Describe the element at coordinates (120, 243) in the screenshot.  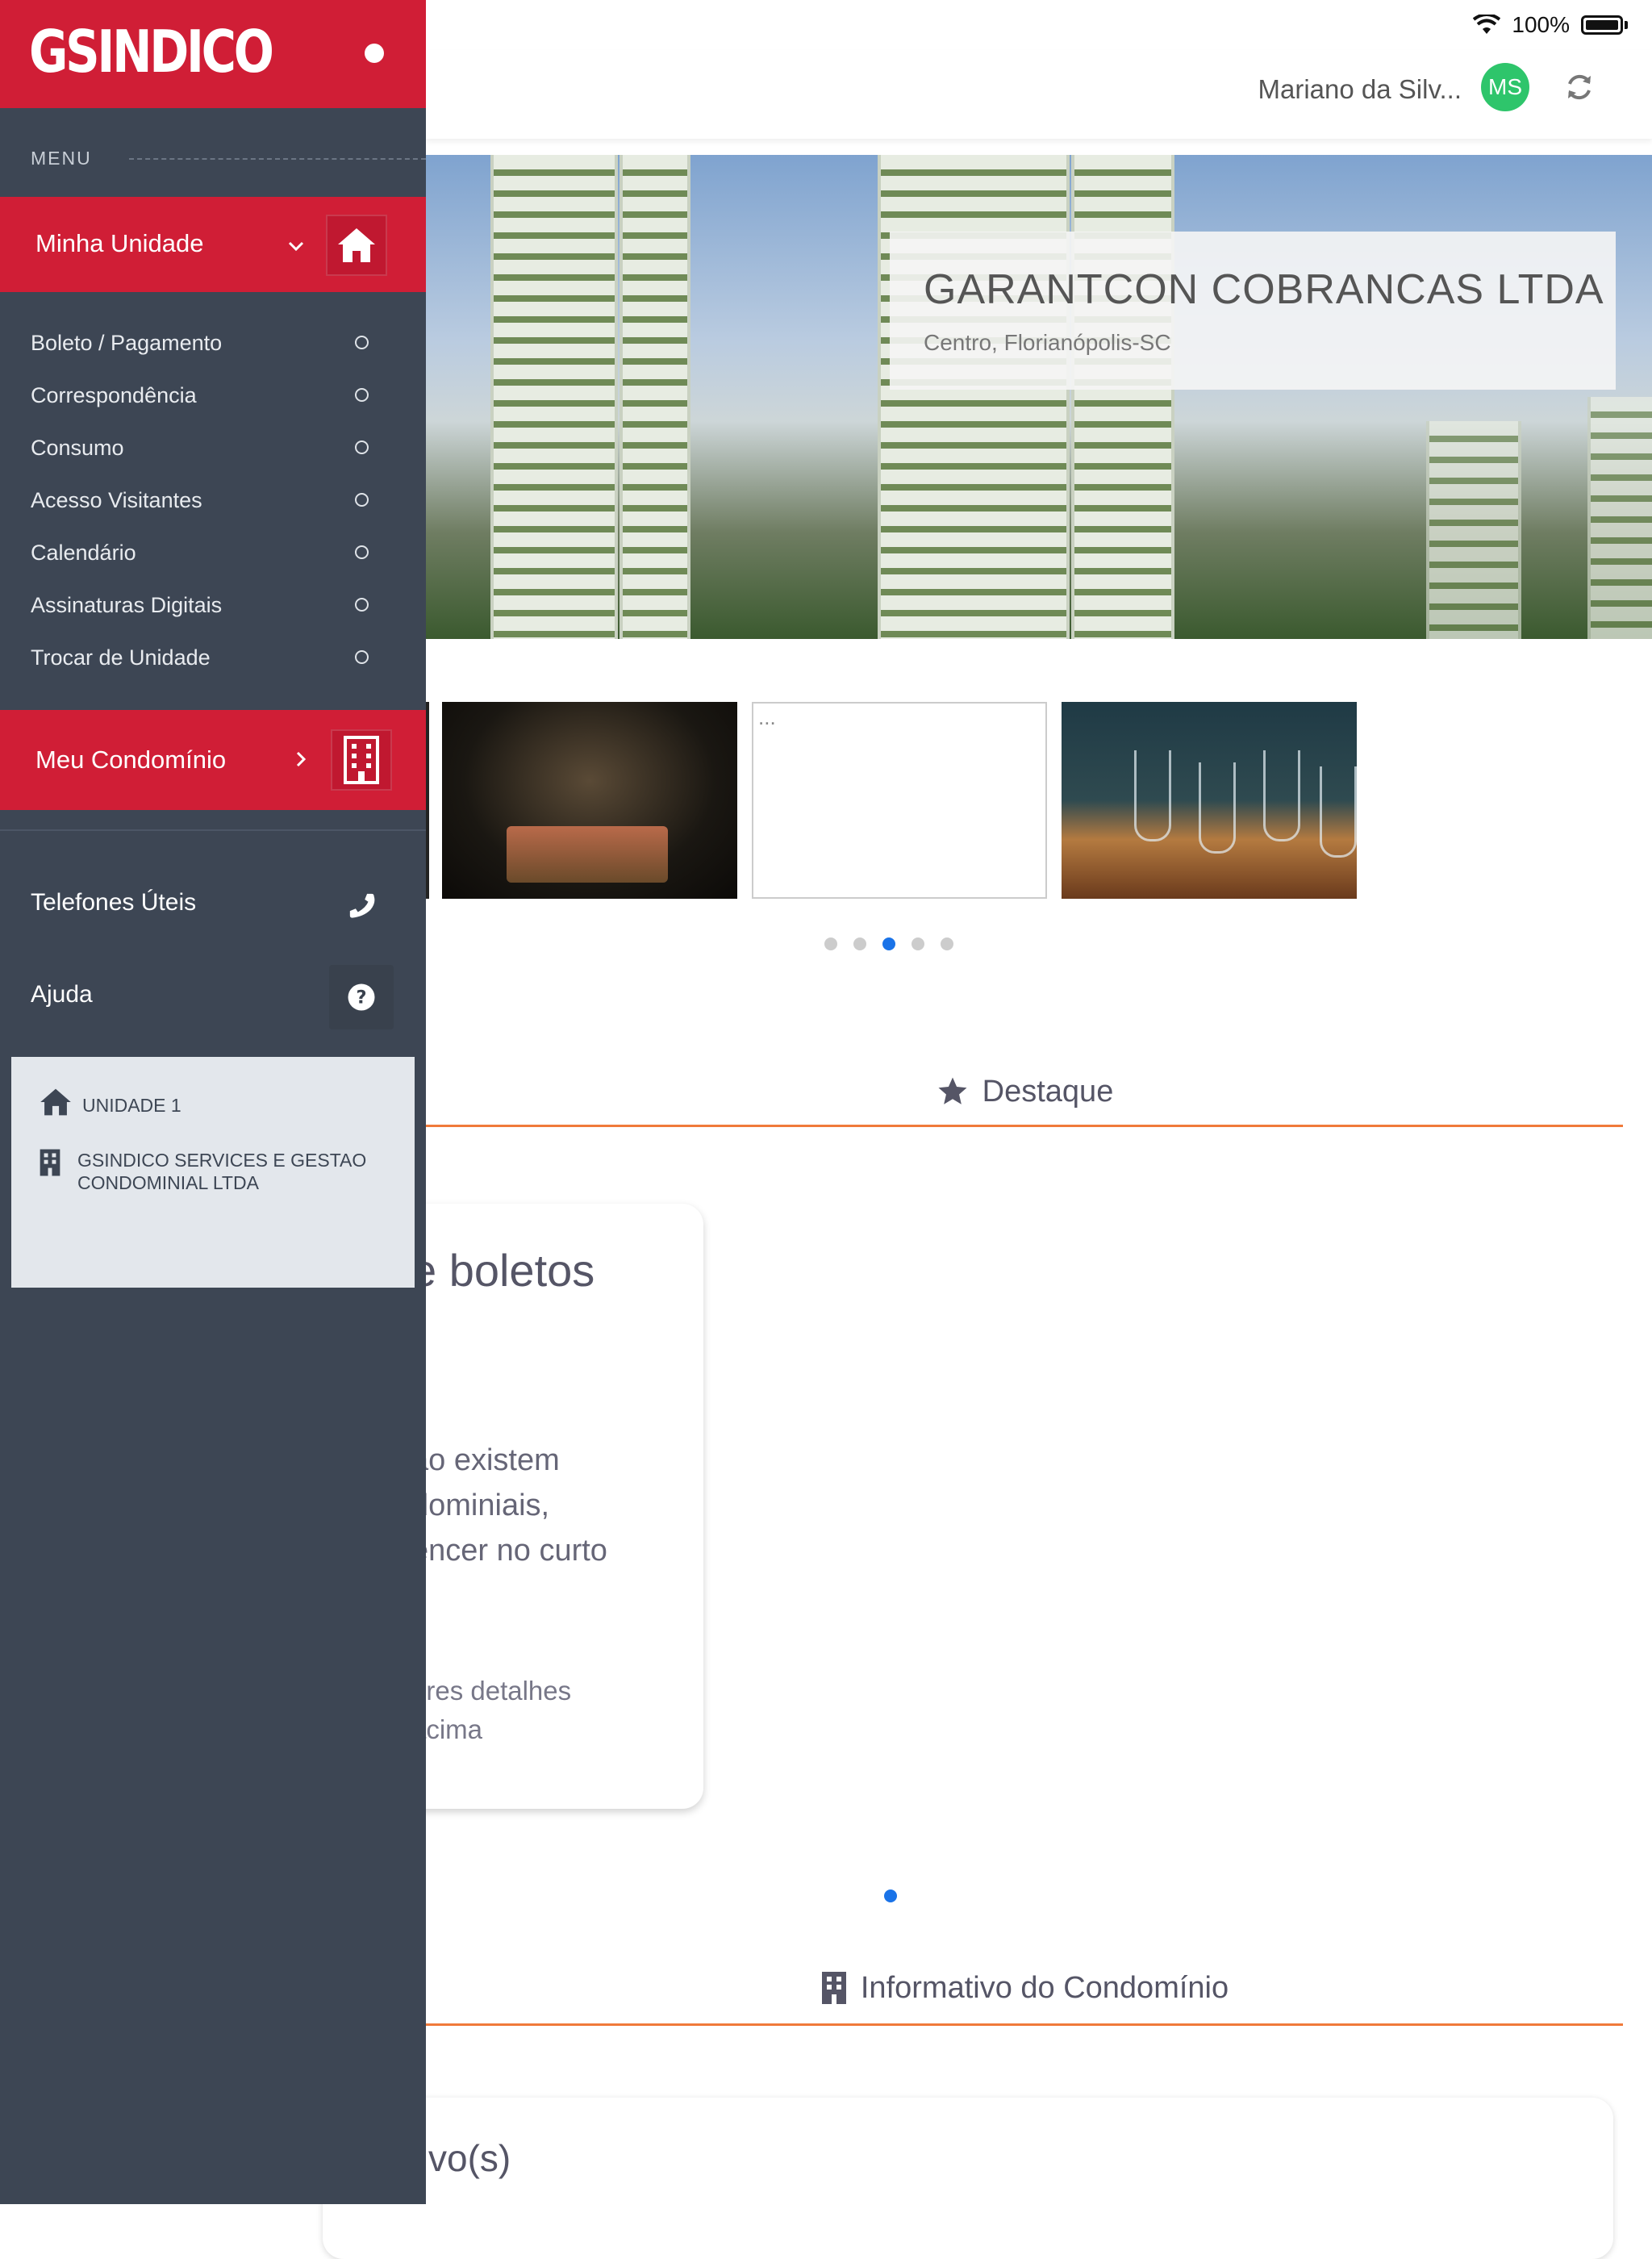
I see `menu-my-unit-label: Minha Unidade` at that location.